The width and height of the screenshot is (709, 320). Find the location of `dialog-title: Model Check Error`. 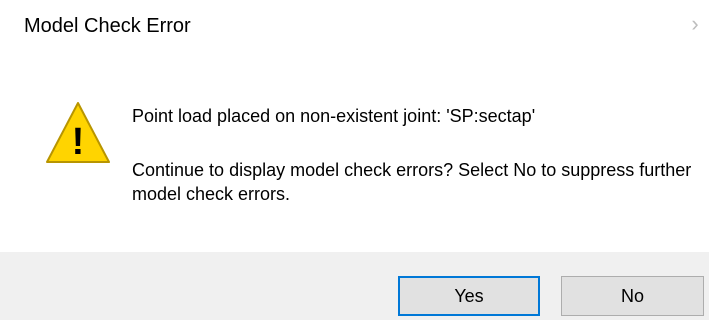

dialog-title: Model Check Error is located at coordinates (107, 26).